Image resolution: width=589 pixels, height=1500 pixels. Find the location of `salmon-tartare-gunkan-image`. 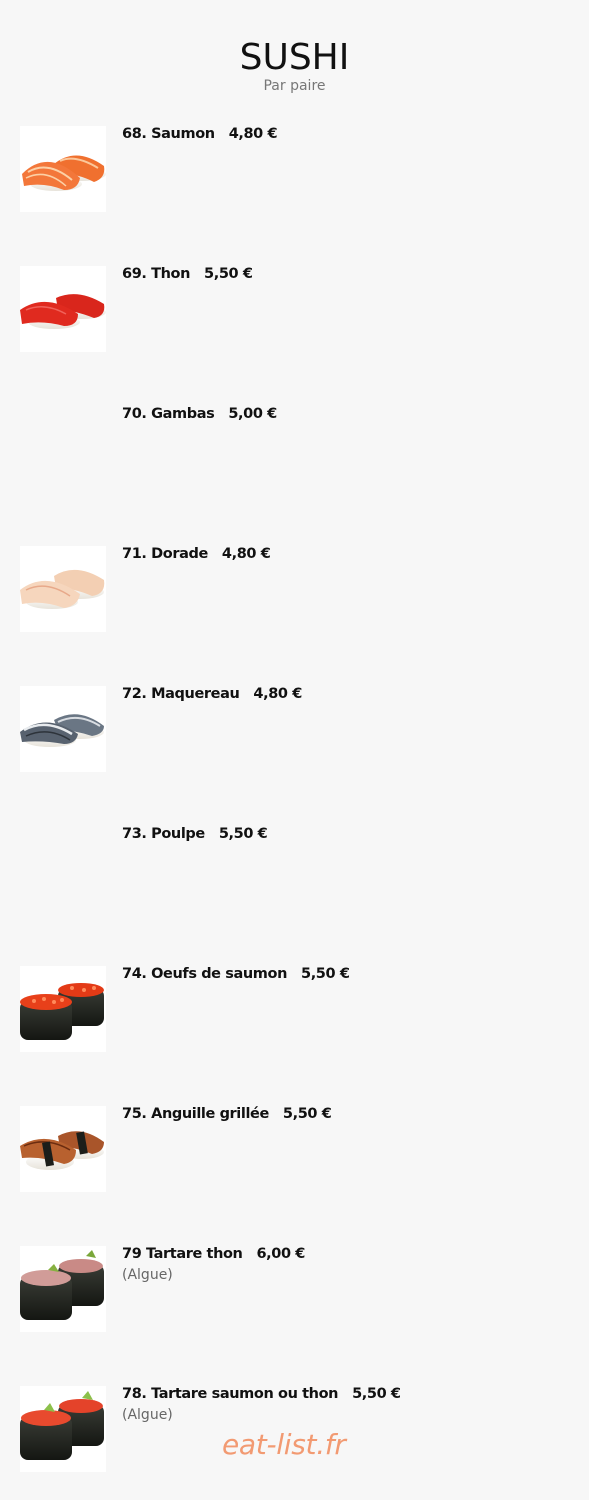

salmon-tartare-gunkan-image is located at coordinates (63, 1429).